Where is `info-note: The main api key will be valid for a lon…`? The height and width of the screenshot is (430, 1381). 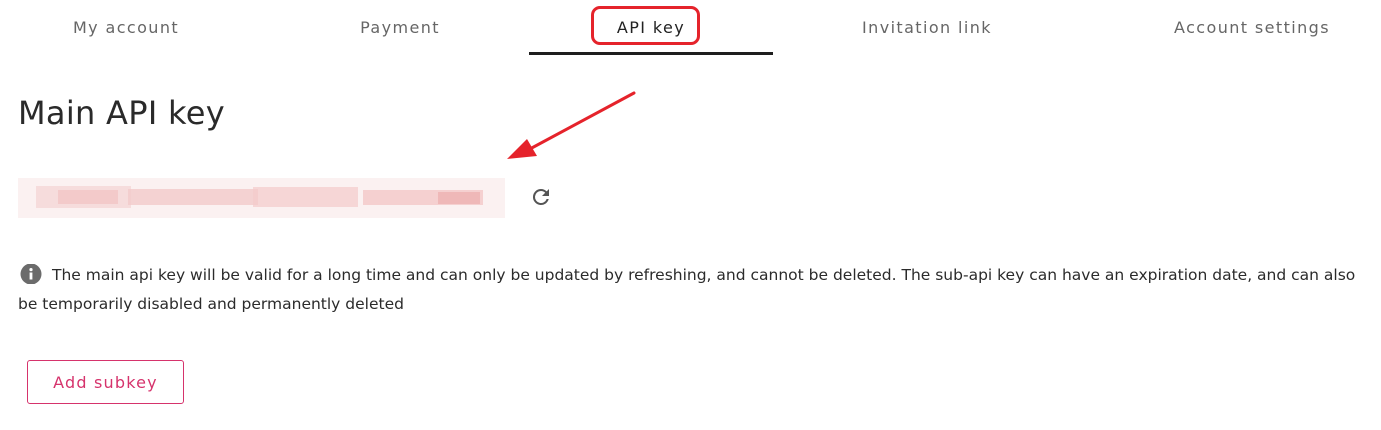
info-note: The main api key will be valid for a lon… is located at coordinates (688, 290).